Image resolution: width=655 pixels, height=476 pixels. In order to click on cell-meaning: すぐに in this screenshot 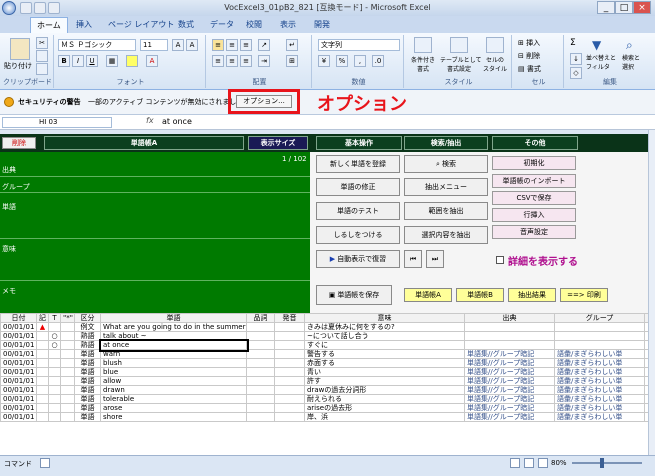, I will do `click(384, 345)`.